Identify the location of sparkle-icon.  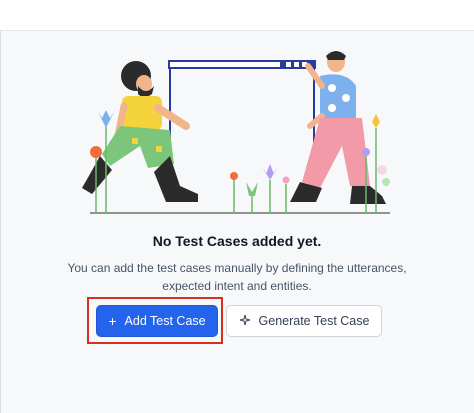
(245, 321).